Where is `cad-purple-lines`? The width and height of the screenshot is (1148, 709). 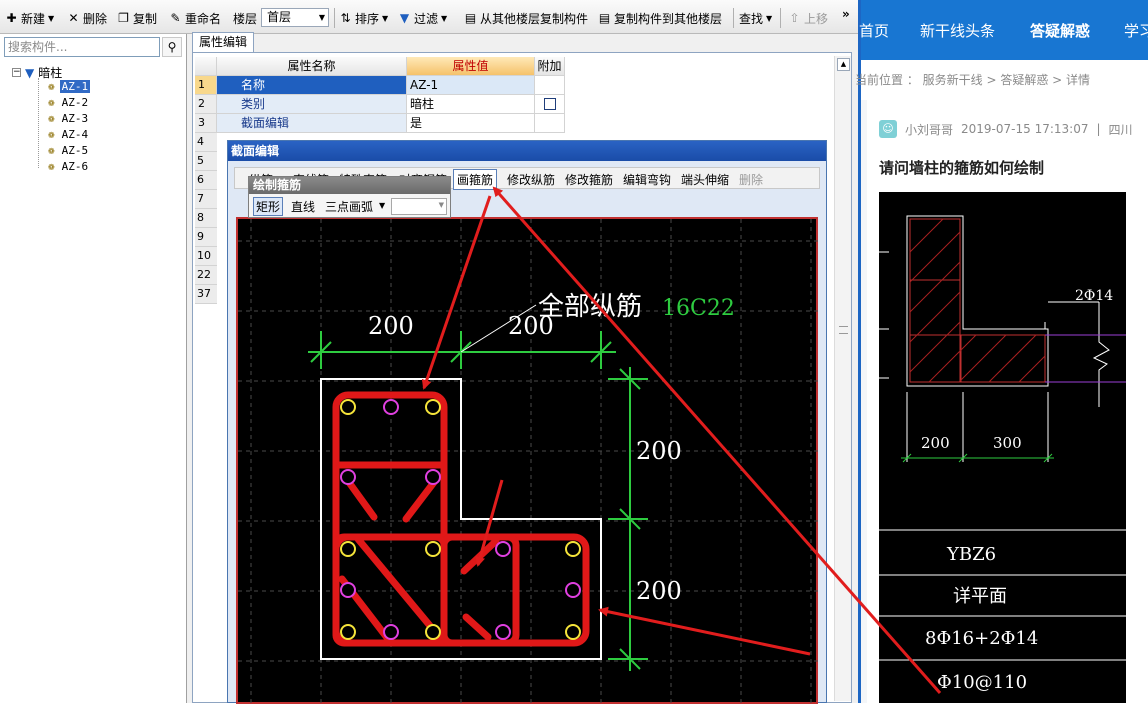 cad-purple-lines is located at coordinates (1085, 358).